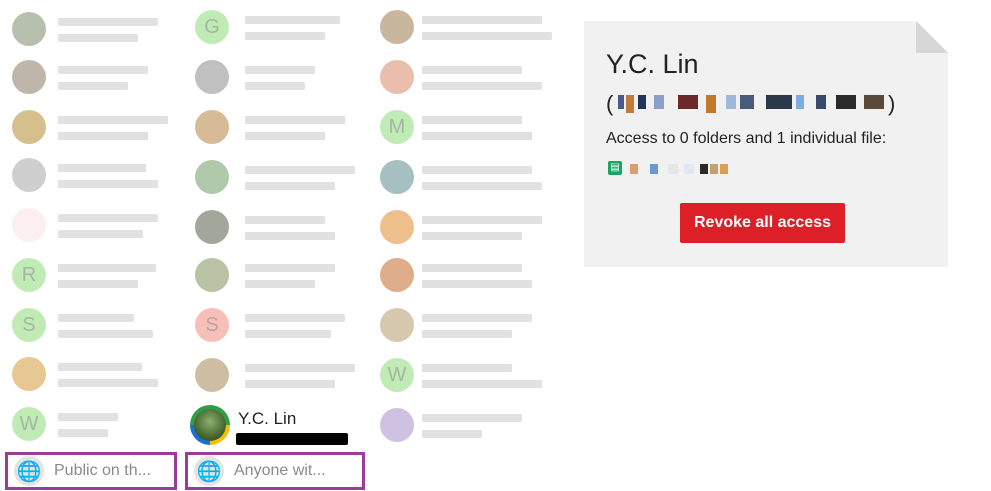 The image size is (991, 491). What do you see at coordinates (762, 223) in the screenshot?
I see `revoke-all-access-button: Revoke all access` at bounding box center [762, 223].